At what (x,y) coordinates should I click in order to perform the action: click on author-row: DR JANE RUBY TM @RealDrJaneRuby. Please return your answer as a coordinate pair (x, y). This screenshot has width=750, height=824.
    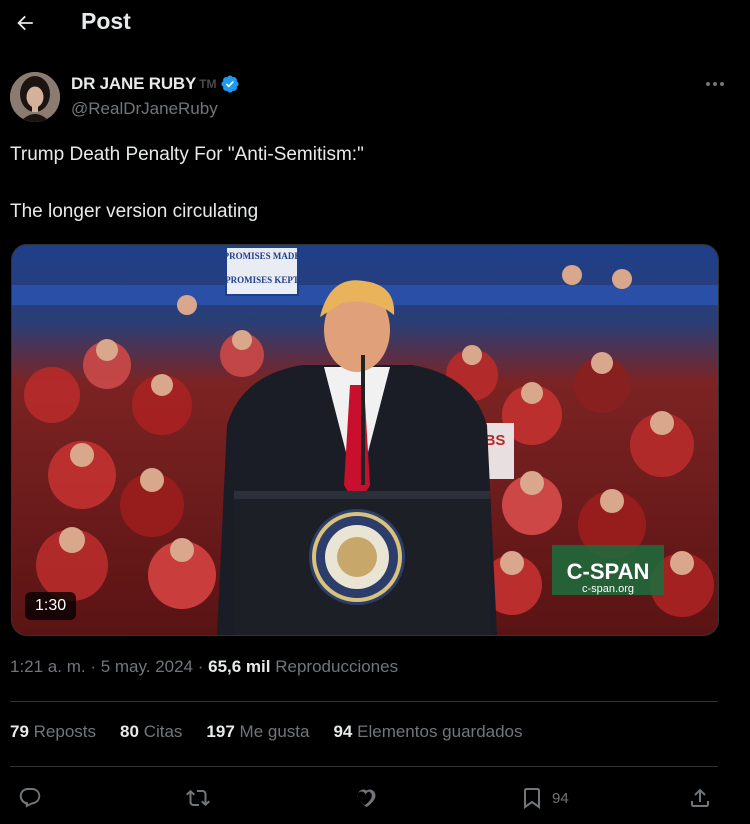
    Looking at the image, I should click on (370, 97).